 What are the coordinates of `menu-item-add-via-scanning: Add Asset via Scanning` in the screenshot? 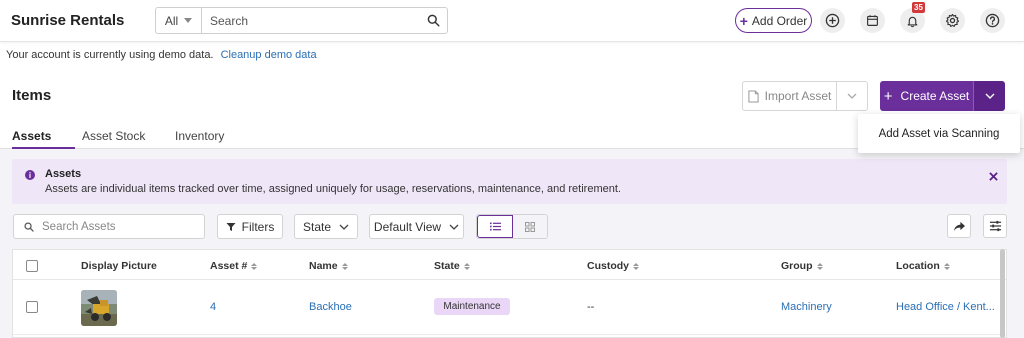 It's located at (939, 134).